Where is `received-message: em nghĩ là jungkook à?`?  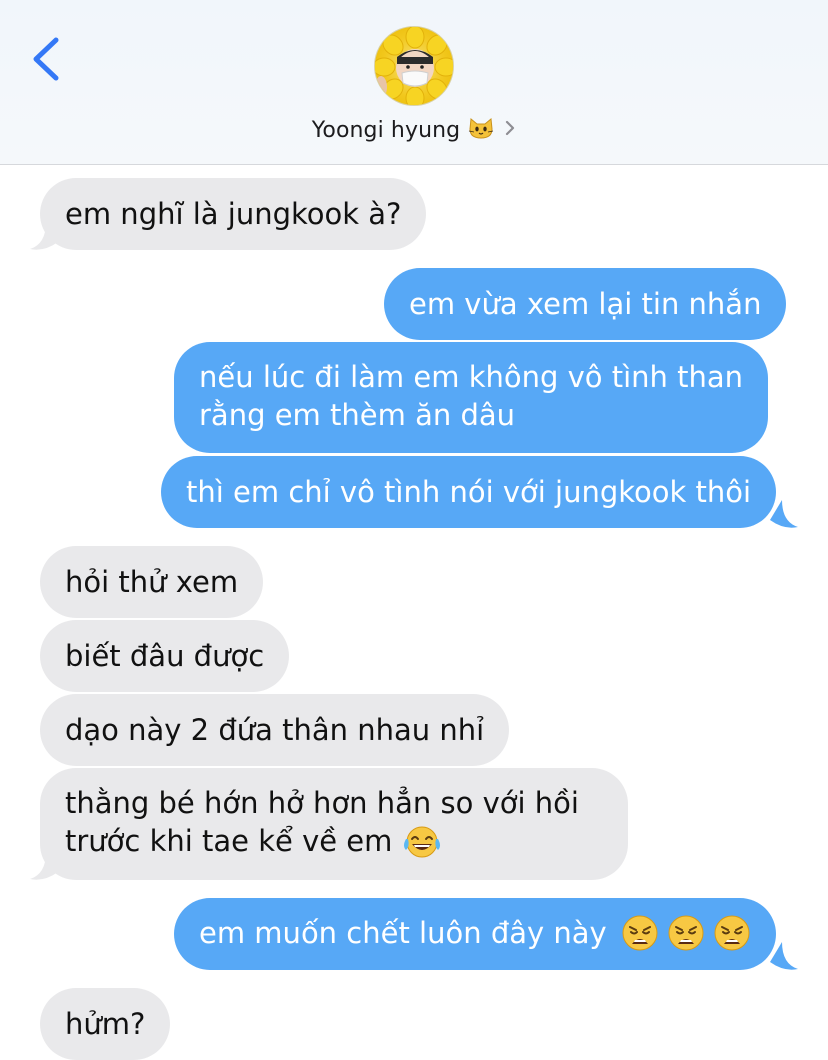
received-message: em nghĩ là jungkook à? is located at coordinates (233, 214).